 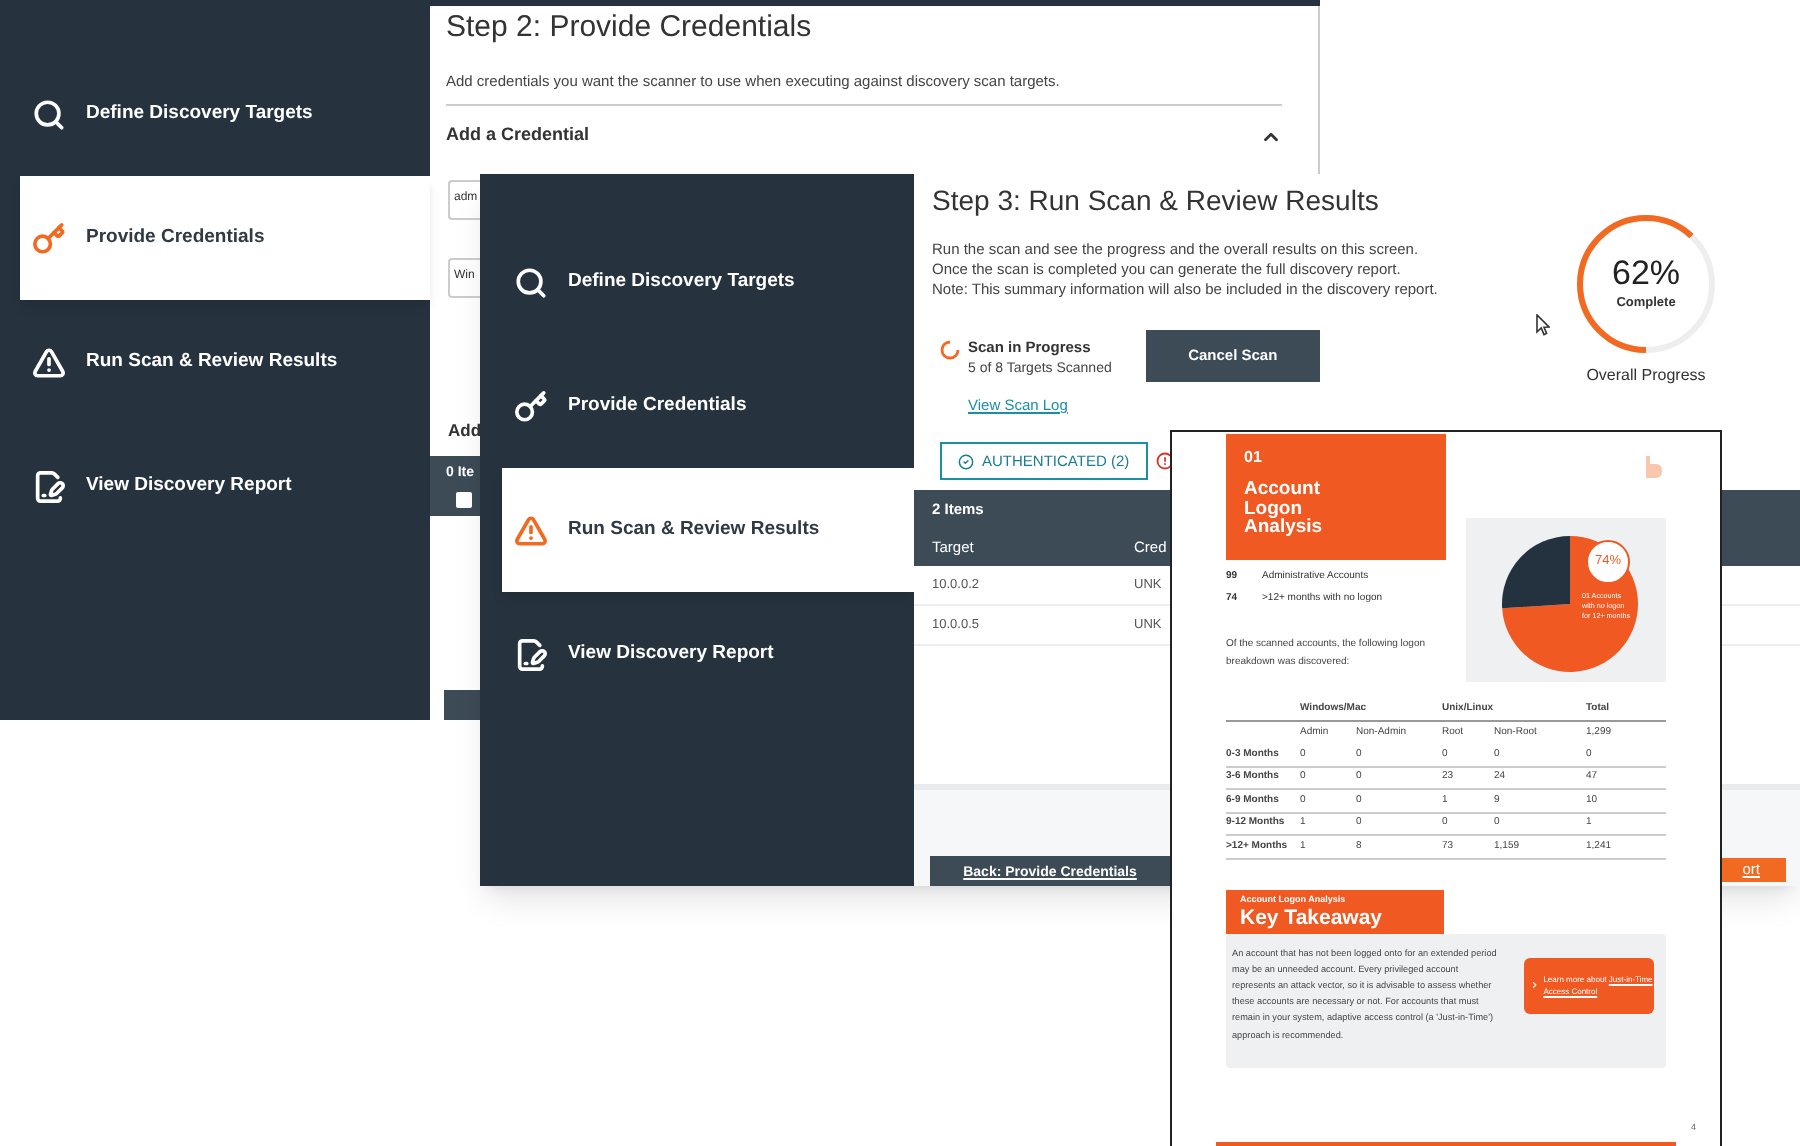 What do you see at coordinates (465, 430) in the screenshot?
I see `section-title: Add` at bounding box center [465, 430].